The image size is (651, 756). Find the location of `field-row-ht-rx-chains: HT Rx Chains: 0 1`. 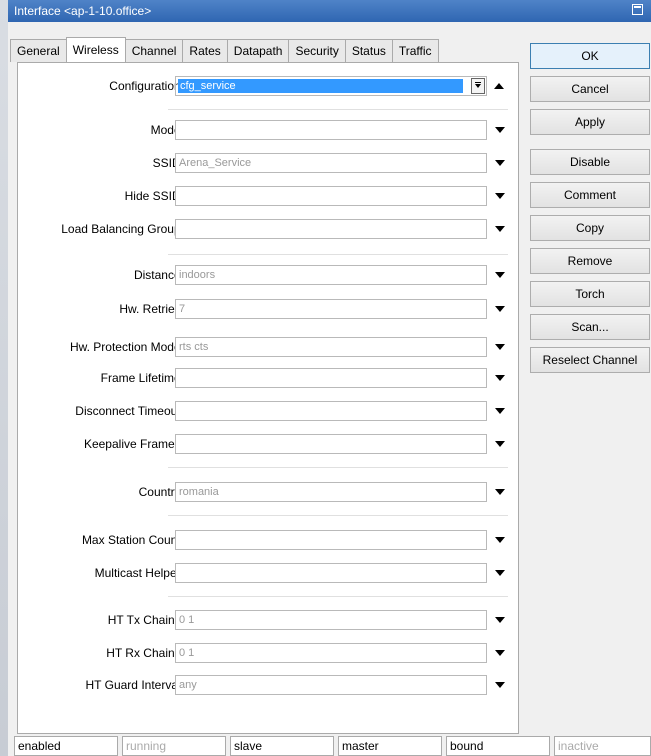

field-row-ht-rx-chains: HT Rx Chains: 0 1 is located at coordinates (268, 654).